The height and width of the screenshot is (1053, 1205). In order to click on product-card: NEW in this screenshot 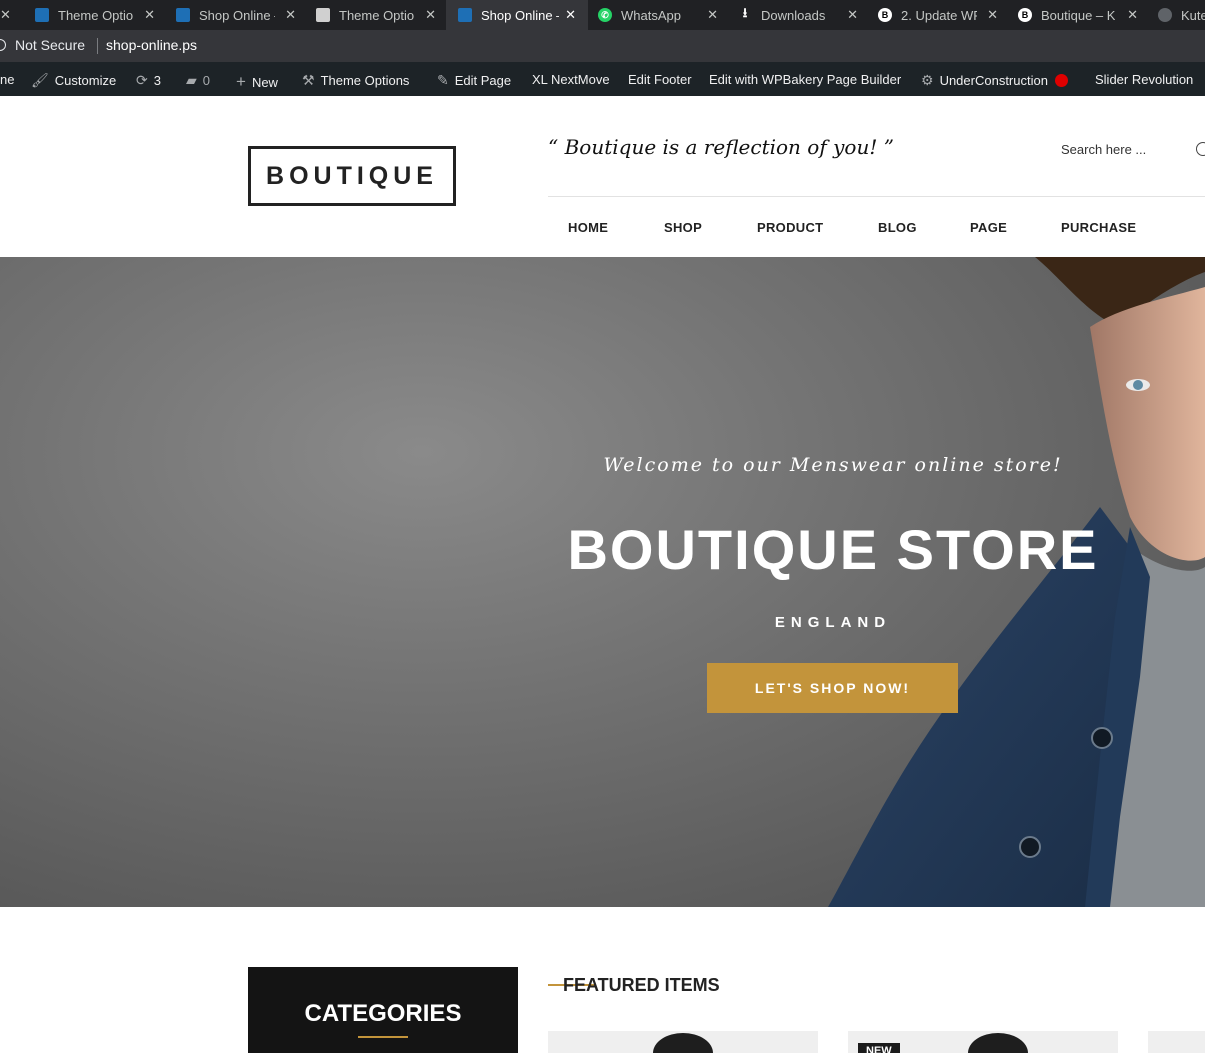, I will do `click(983, 1042)`.